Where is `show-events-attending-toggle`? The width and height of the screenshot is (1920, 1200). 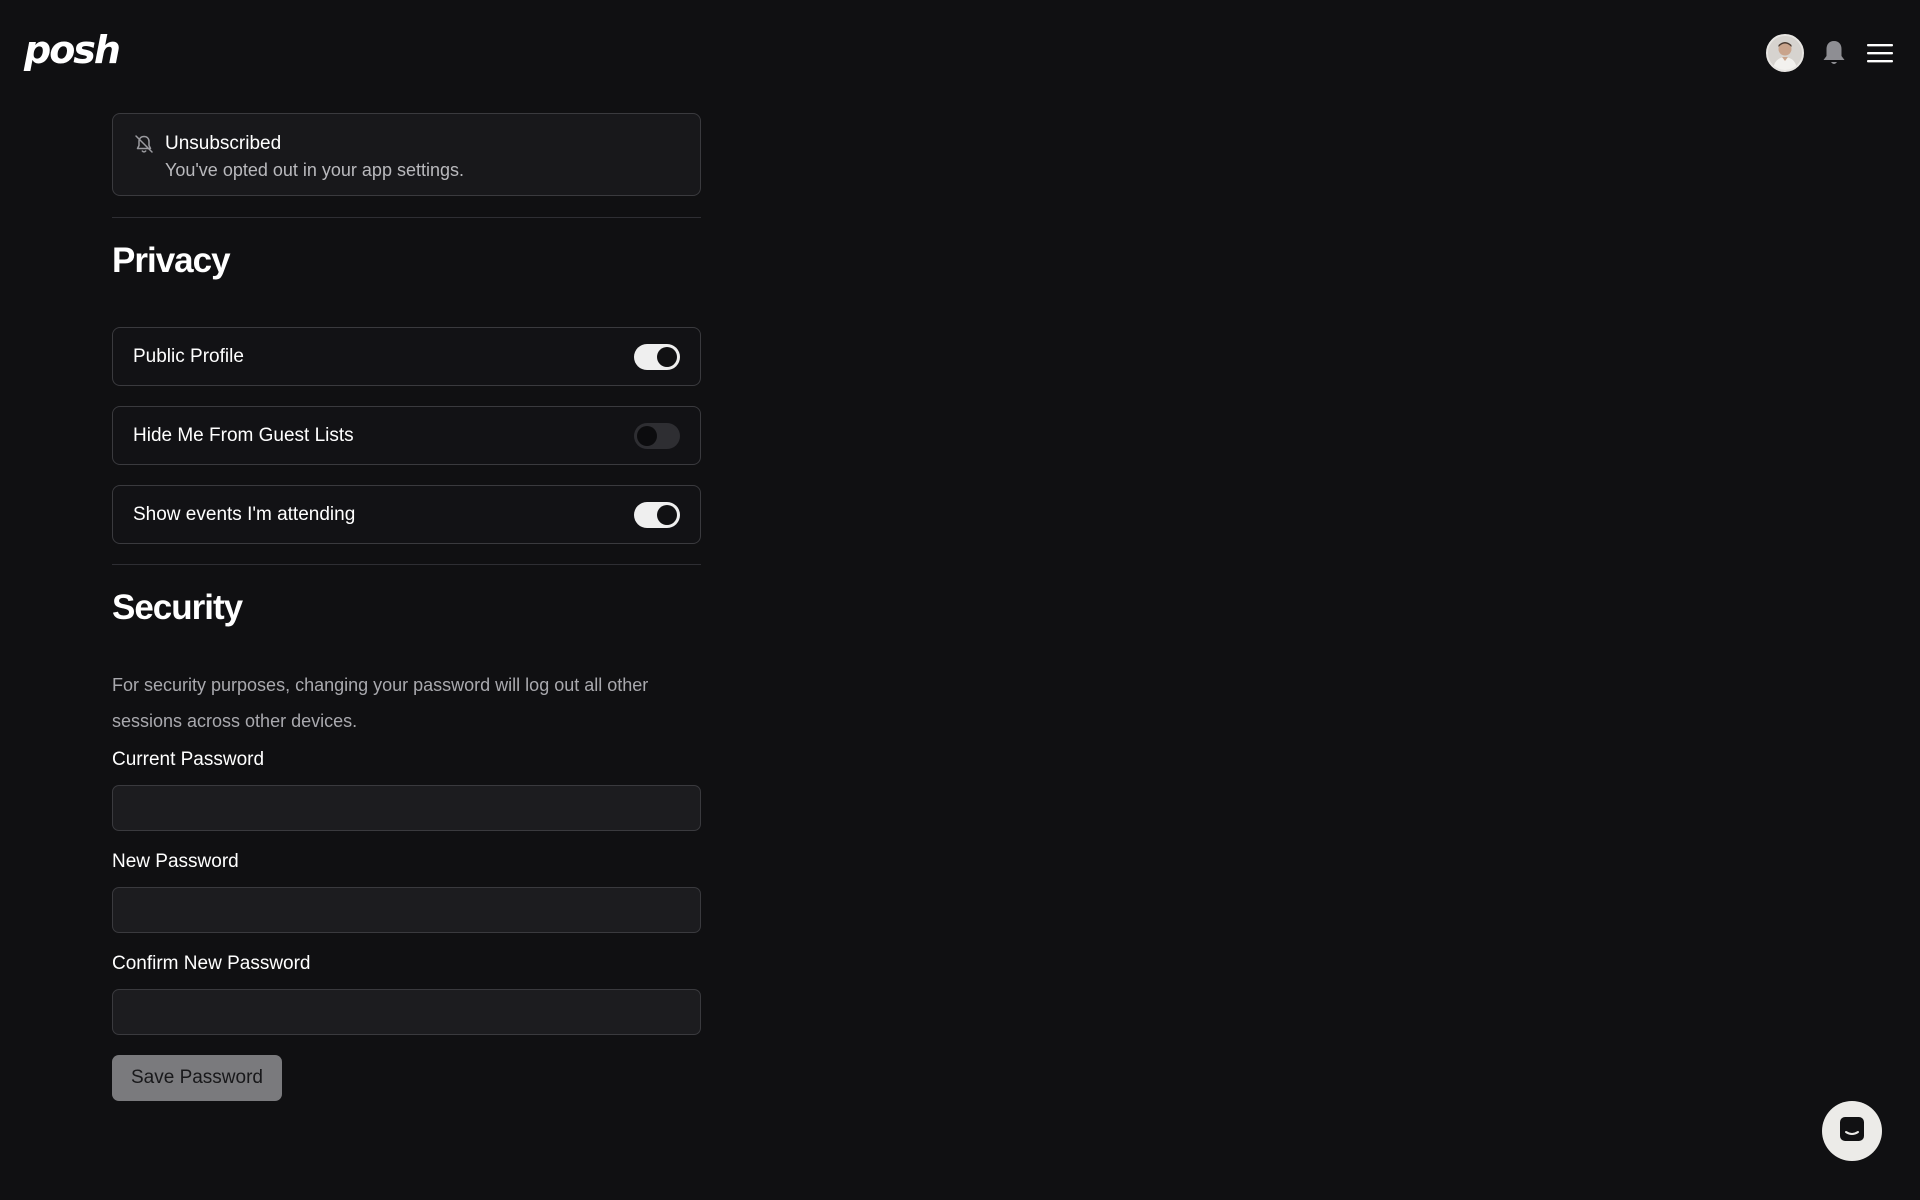 show-events-attending-toggle is located at coordinates (657, 514).